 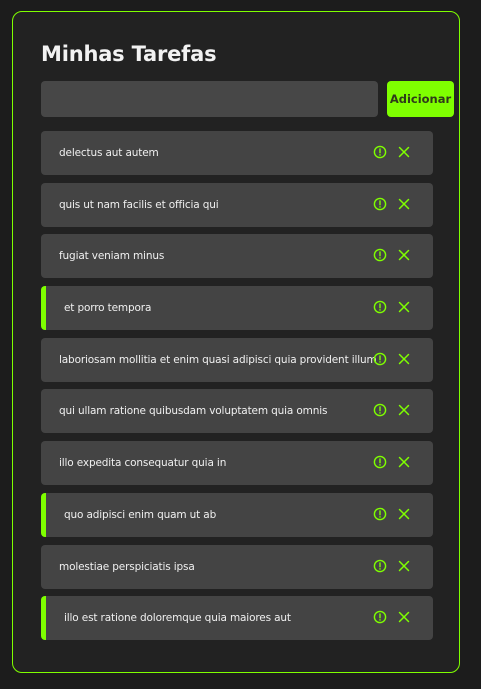 I want to click on new-task-input, so click(x=209, y=99).